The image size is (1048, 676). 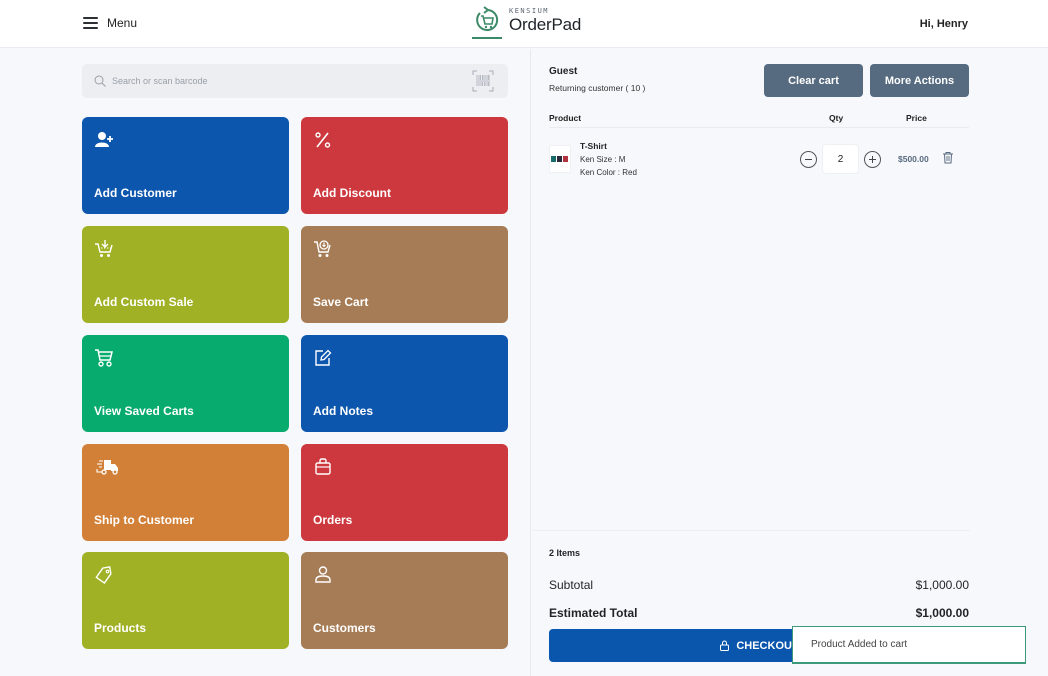 I want to click on more-actions-button: More Actions, so click(x=919, y=80).